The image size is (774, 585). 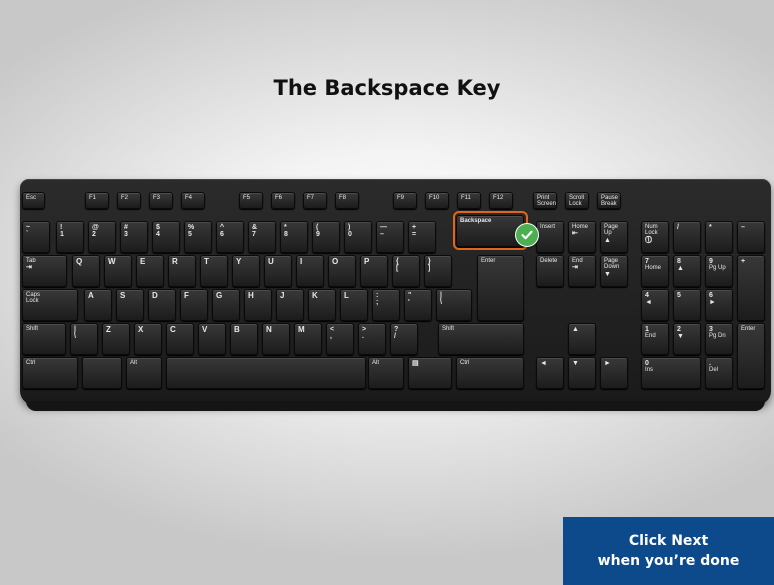 What do you see at coordinates (36, 237) in the screenshot?
I see `key-tilde: ~ `` at bounding box center [36, 237].